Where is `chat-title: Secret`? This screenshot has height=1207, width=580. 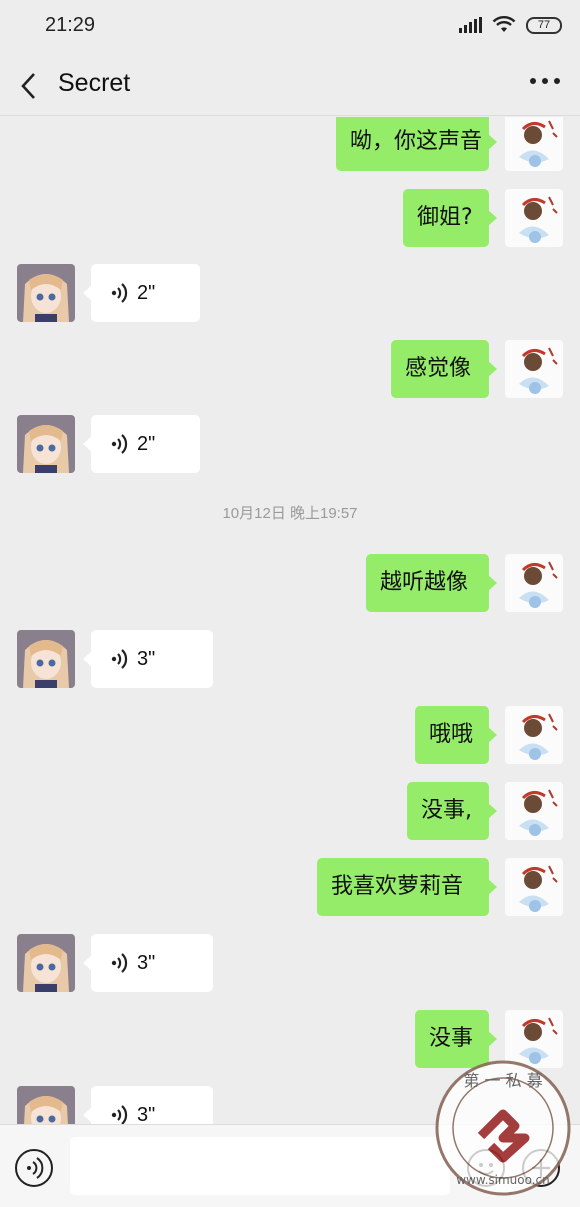 chat-title: Secret is located at coordinates (94, 83).